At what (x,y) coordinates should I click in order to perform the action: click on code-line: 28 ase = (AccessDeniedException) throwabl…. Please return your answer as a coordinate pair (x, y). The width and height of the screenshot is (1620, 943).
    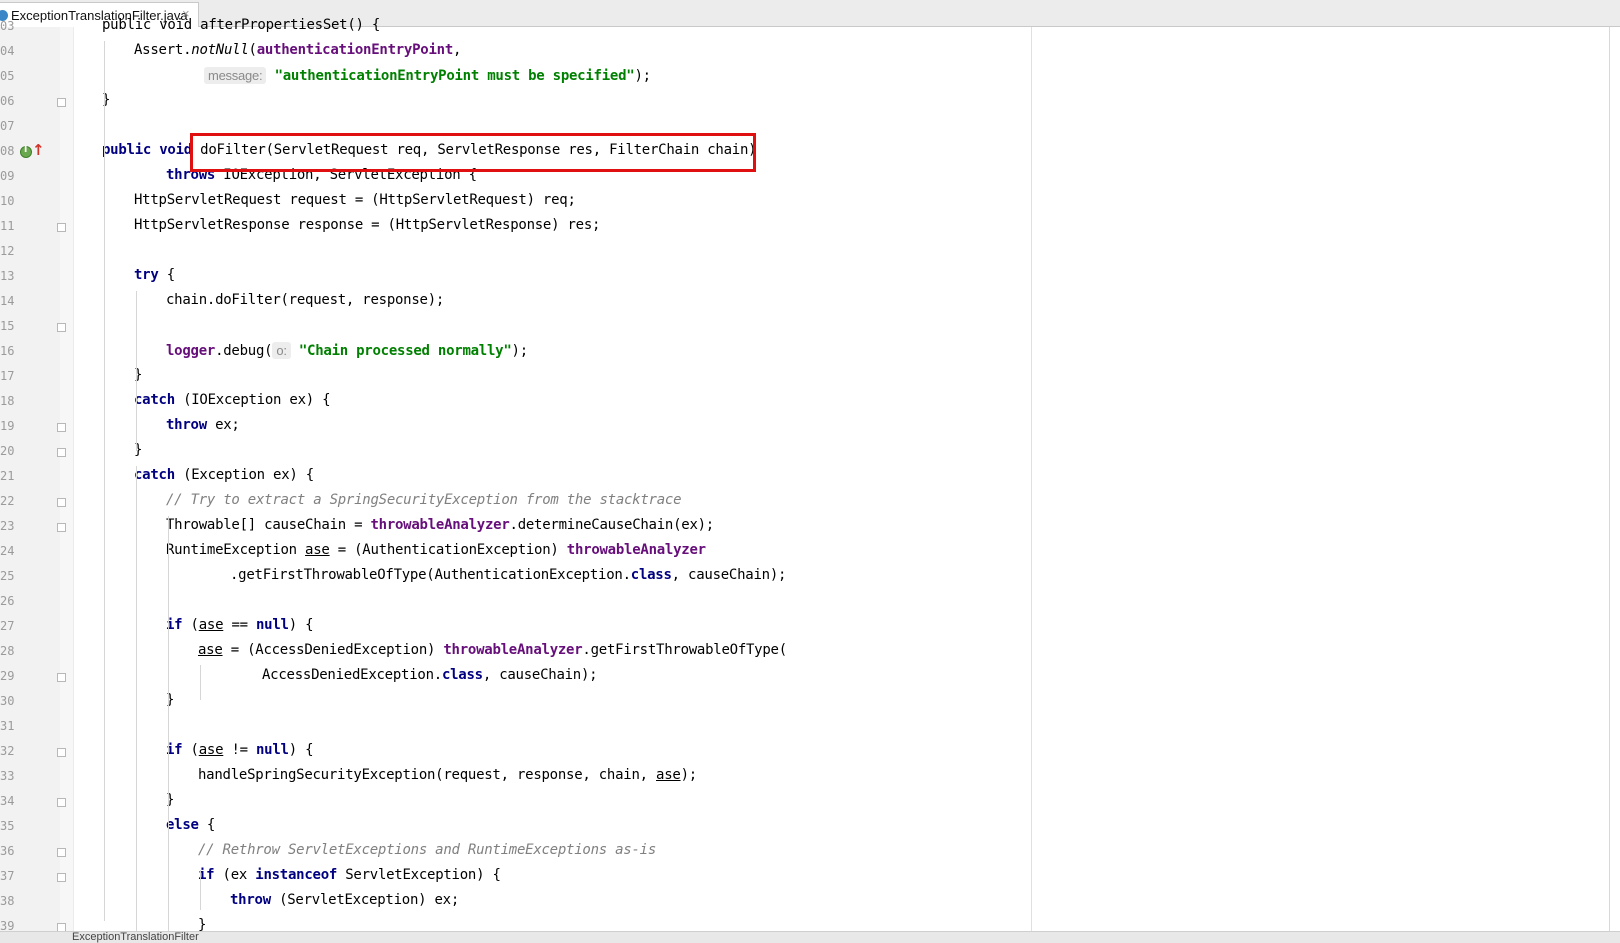
    Looking at the image, I should click on (805, 653).